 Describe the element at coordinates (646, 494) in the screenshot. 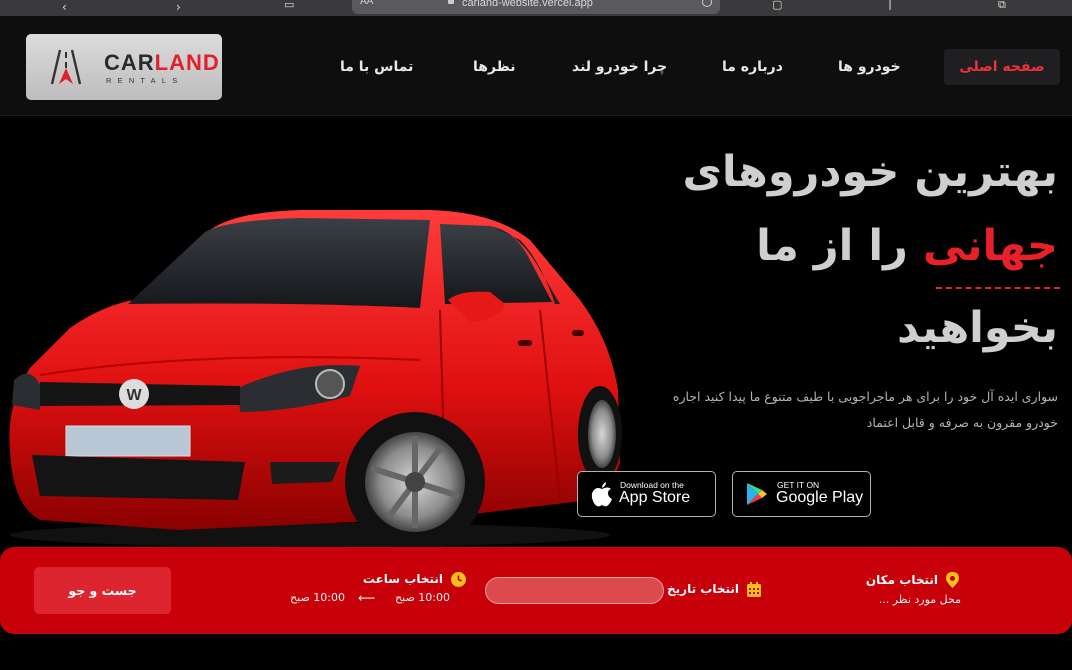

I see `app-store-button: Download on the App Store` at that location.